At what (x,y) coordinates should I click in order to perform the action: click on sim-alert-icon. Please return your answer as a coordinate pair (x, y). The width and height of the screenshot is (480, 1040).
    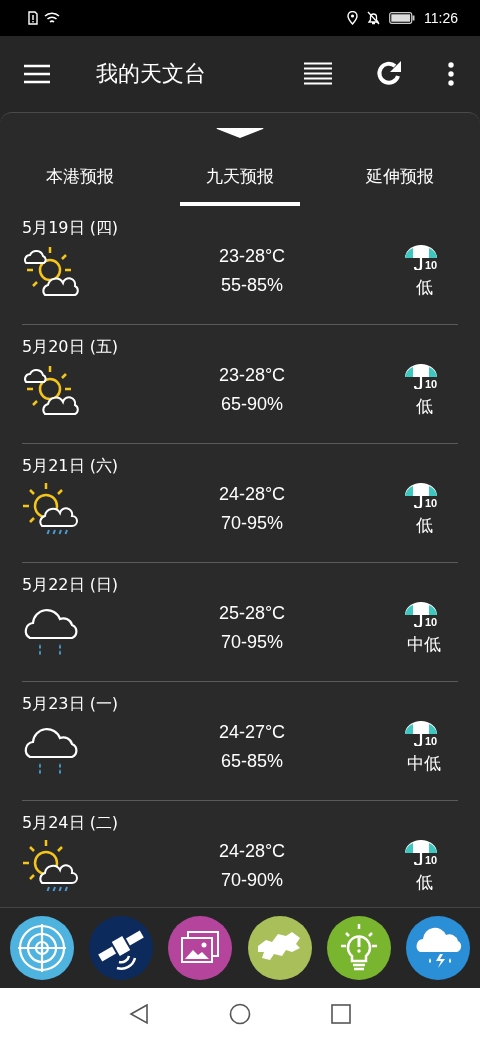
    Looking at the image, I should click on (33, 18).